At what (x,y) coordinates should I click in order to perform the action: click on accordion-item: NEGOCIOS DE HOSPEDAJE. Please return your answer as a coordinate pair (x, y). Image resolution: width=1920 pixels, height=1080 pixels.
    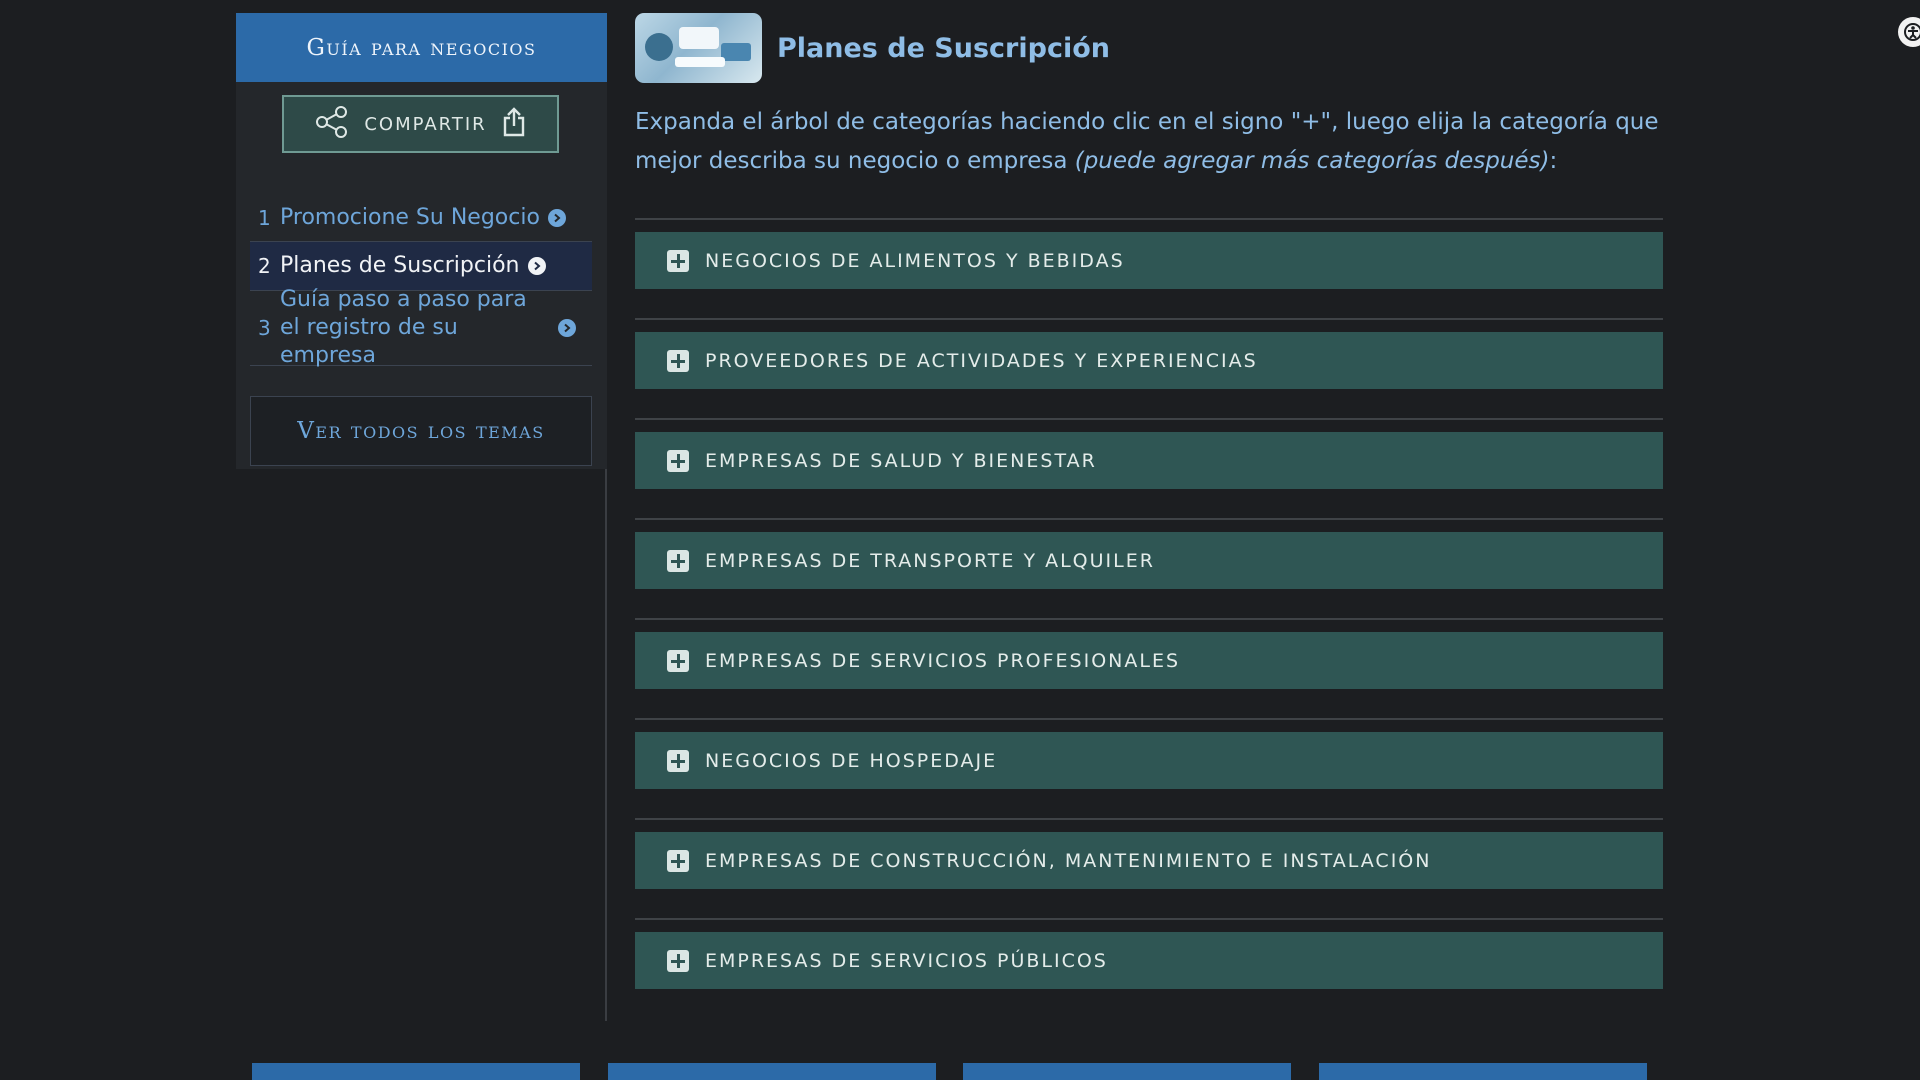
    Looking at the image, I should click on (1149, 754).